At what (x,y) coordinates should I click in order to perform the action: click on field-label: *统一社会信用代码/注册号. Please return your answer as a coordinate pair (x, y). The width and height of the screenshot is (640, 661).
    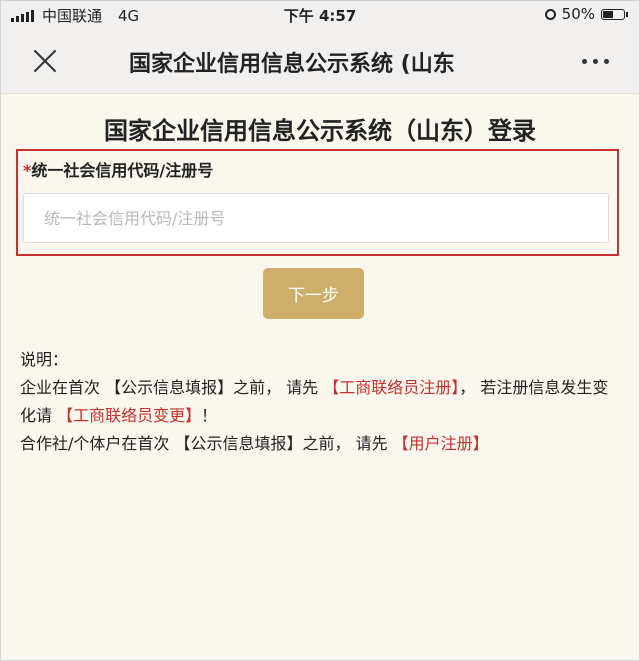
    Looking at the image, I should click on (118, 169).